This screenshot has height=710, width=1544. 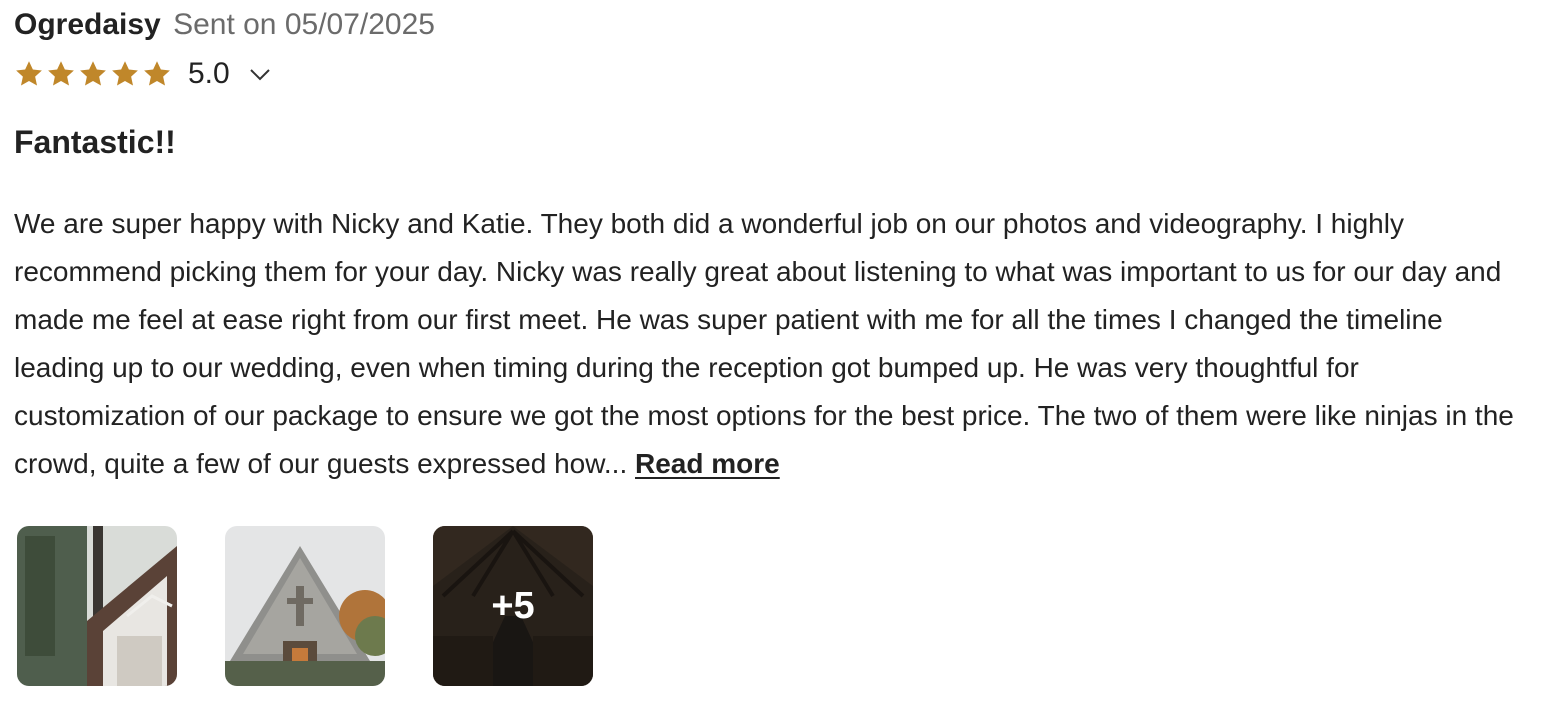 I want to click on rating-row: 5.0, so click(x=143, y=74).